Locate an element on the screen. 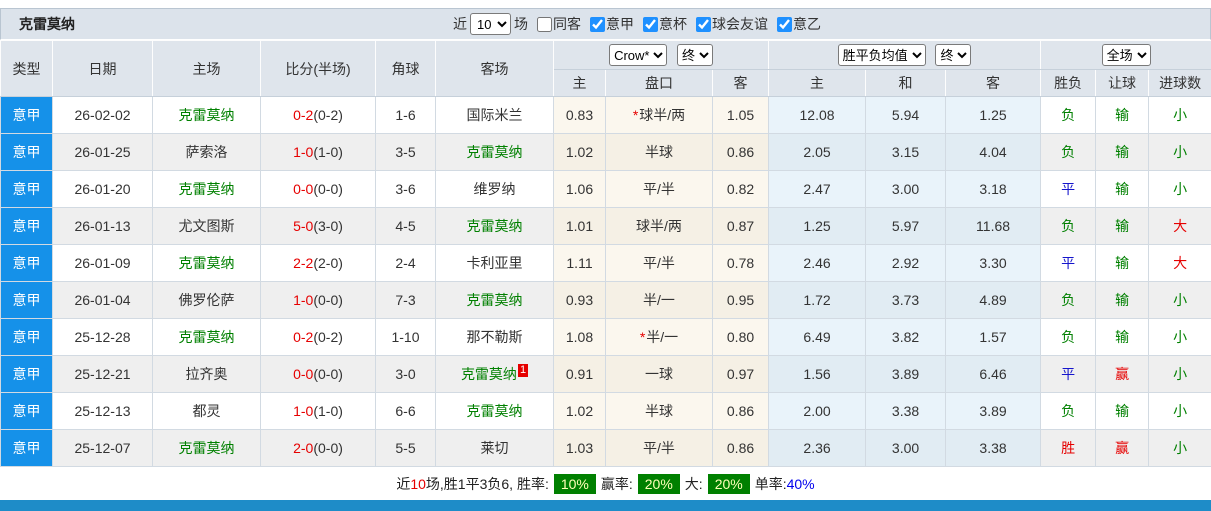  star-icon: * is located at coordinates (642, 337).